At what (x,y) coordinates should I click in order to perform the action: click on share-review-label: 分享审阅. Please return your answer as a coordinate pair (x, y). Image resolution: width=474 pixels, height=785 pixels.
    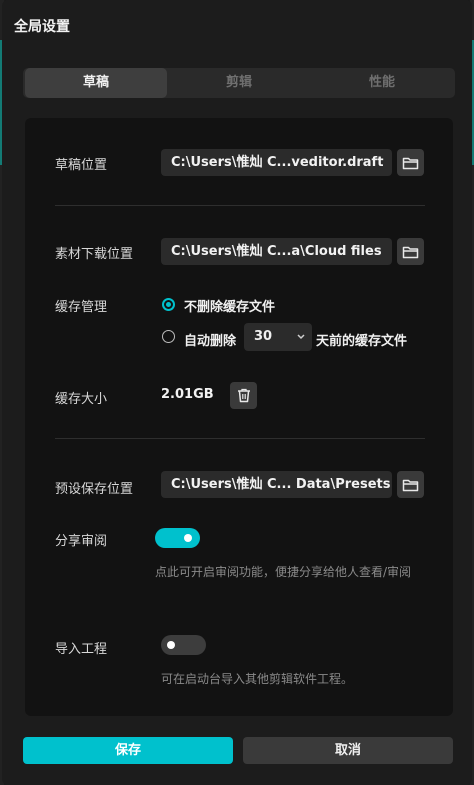
    Looking at the image, I should click on (81, 541).